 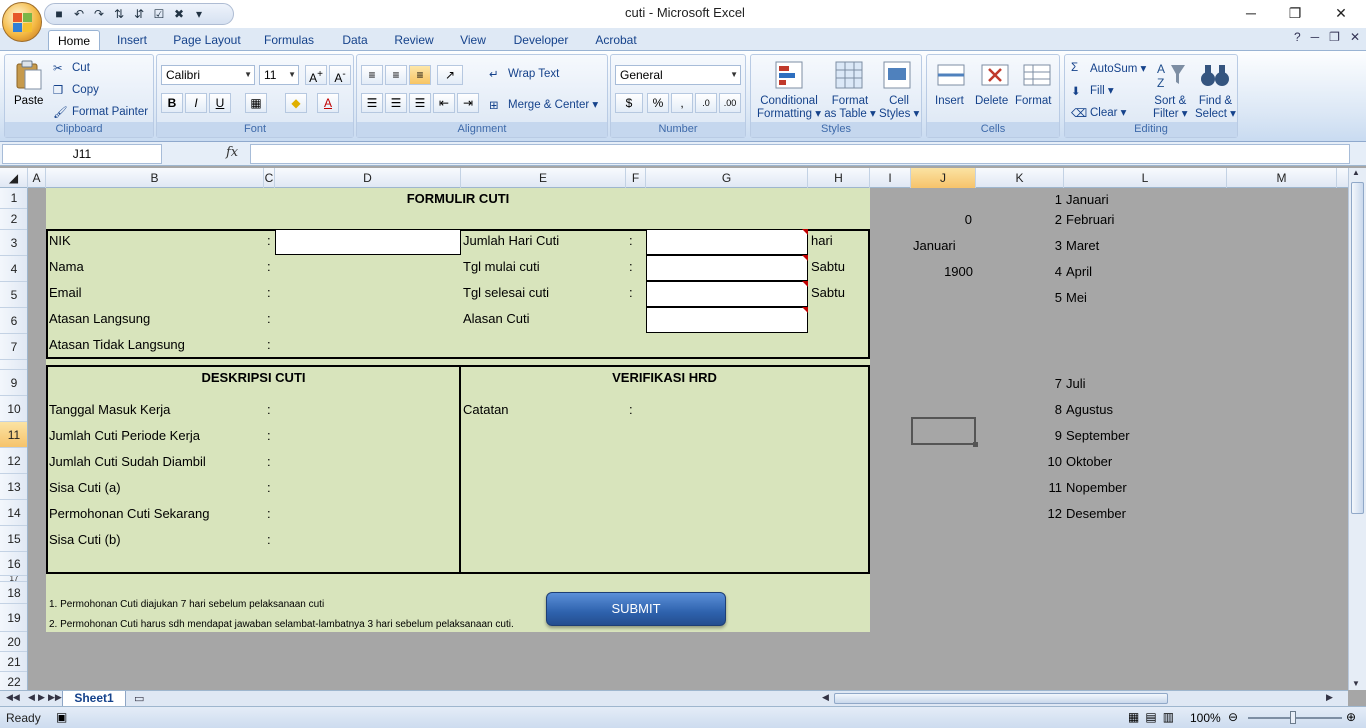 What do you see at coordinates (1297, 37) in the screenshot?
I see `help-icon: ?` at bounding box center [1297, 37].